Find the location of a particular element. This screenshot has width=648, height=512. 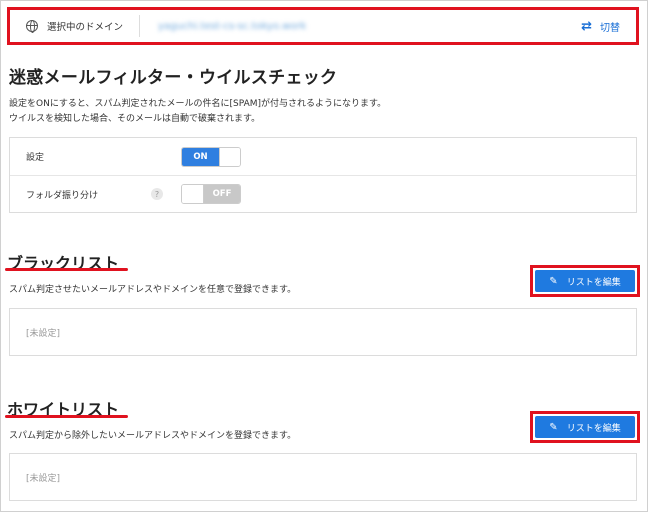

toggle-state: OFF is located at coordinates (222, 194).